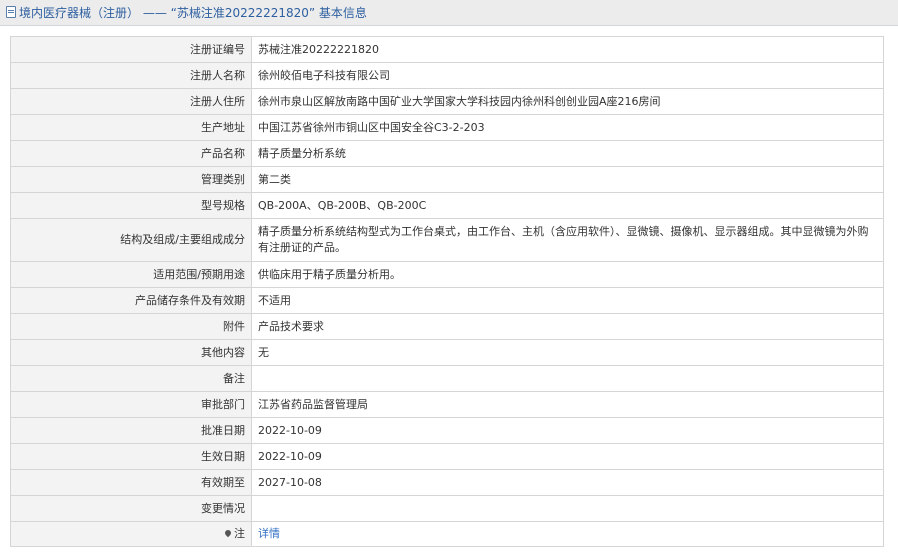 This screenshot has height=556, width=898. I want to click on table-row: 审批部门 江苏省药品监督管理局, so click(447, 404).